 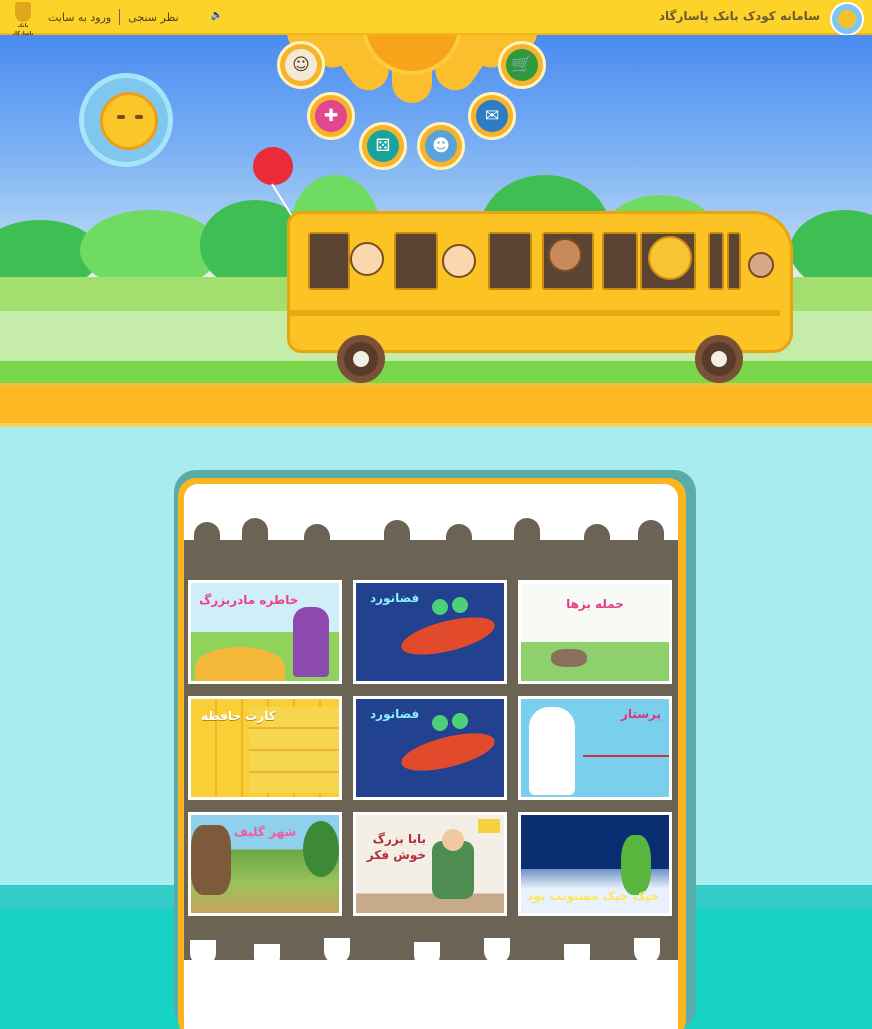 What do you see at coordinates (265, 832) in the screenshot?
I see `game-title: شهر گلیف` at bounding box center [265, 832].